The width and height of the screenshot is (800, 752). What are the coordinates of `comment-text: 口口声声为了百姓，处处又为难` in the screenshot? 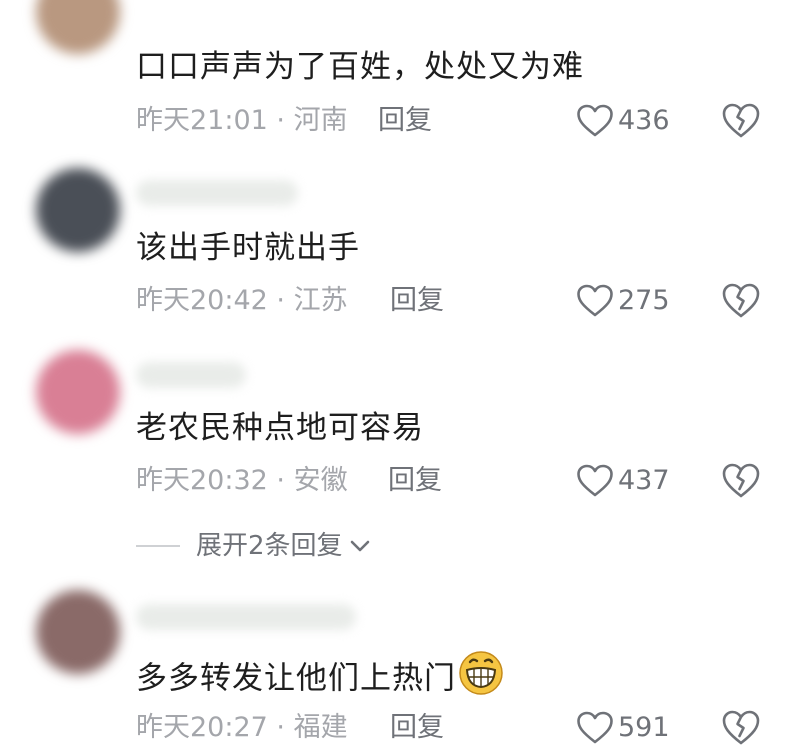 It's located at (360, 67).